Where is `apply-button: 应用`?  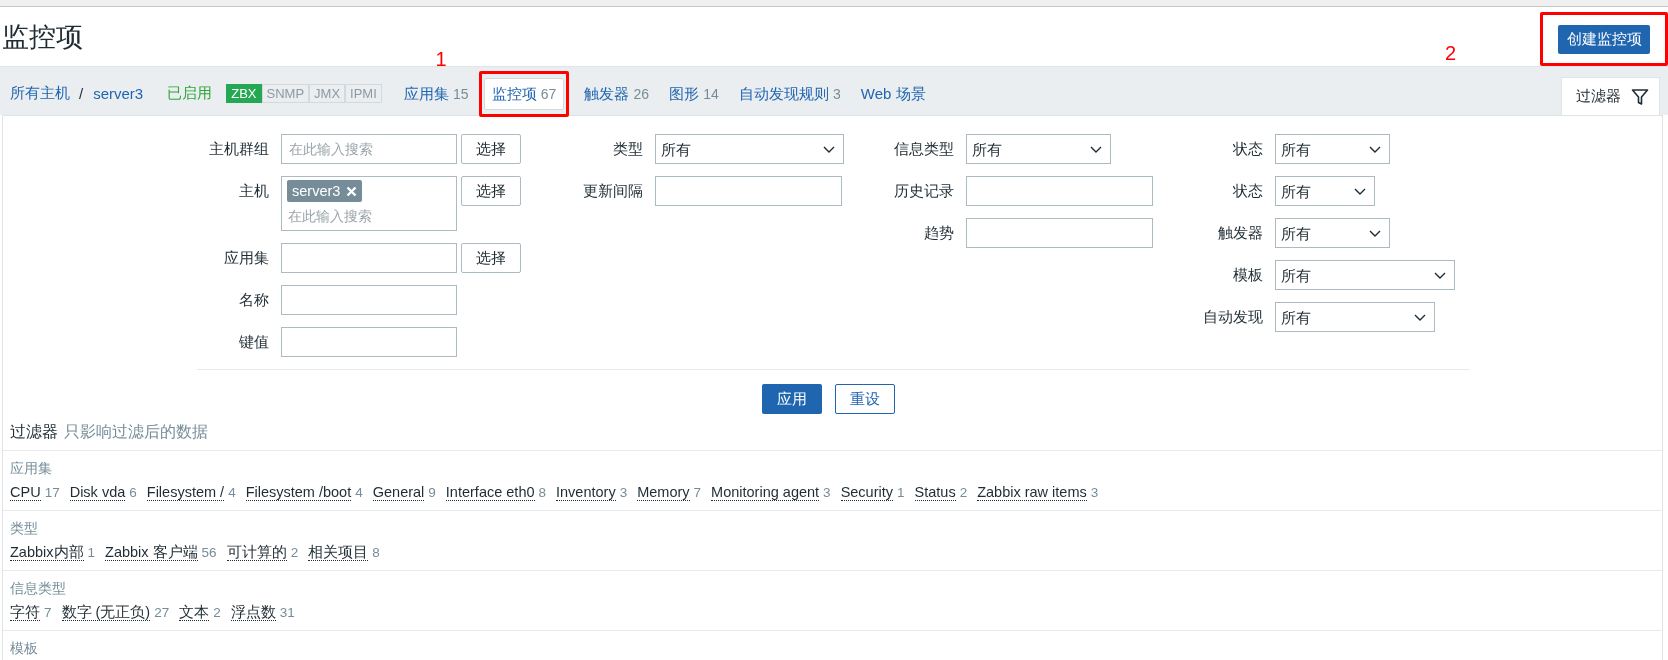
apply-button: 应用 is located at coordinates (792, 399).